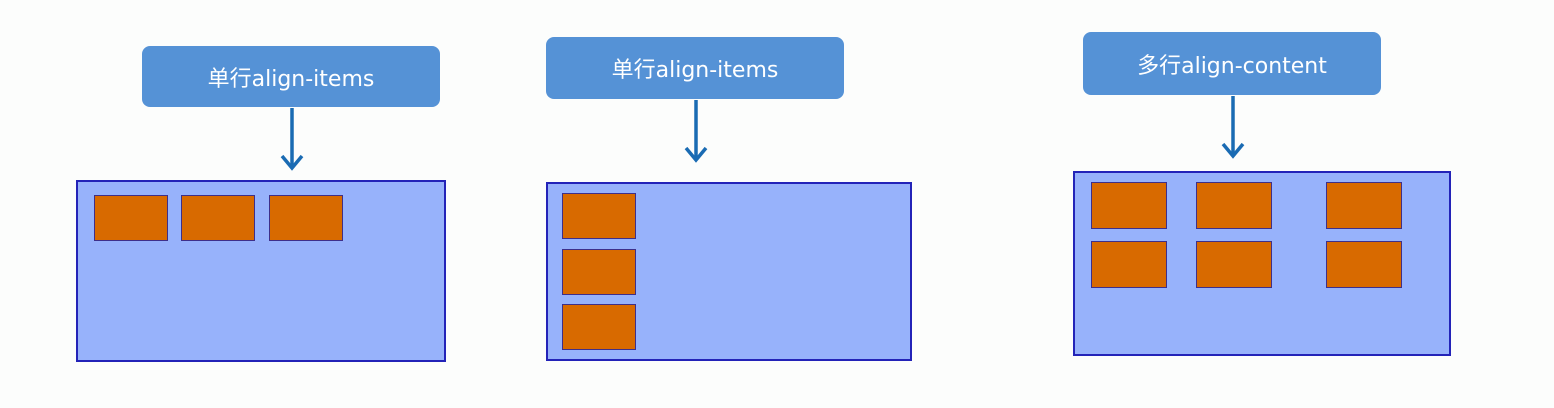 The height and width of the screenshot is (408, 1554). What do you see at coordinates (1232, 63) in the screenshot?
I see `panel-3-label: 多行align-content` at bounding box center [1232, 63].